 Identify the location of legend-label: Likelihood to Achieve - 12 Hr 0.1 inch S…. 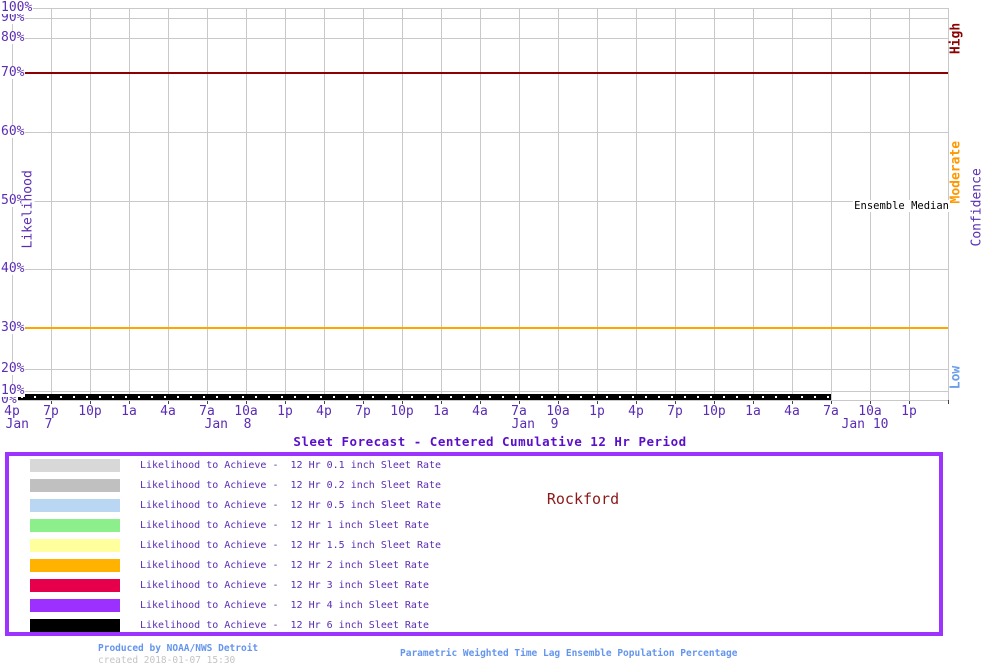
(291, 465).